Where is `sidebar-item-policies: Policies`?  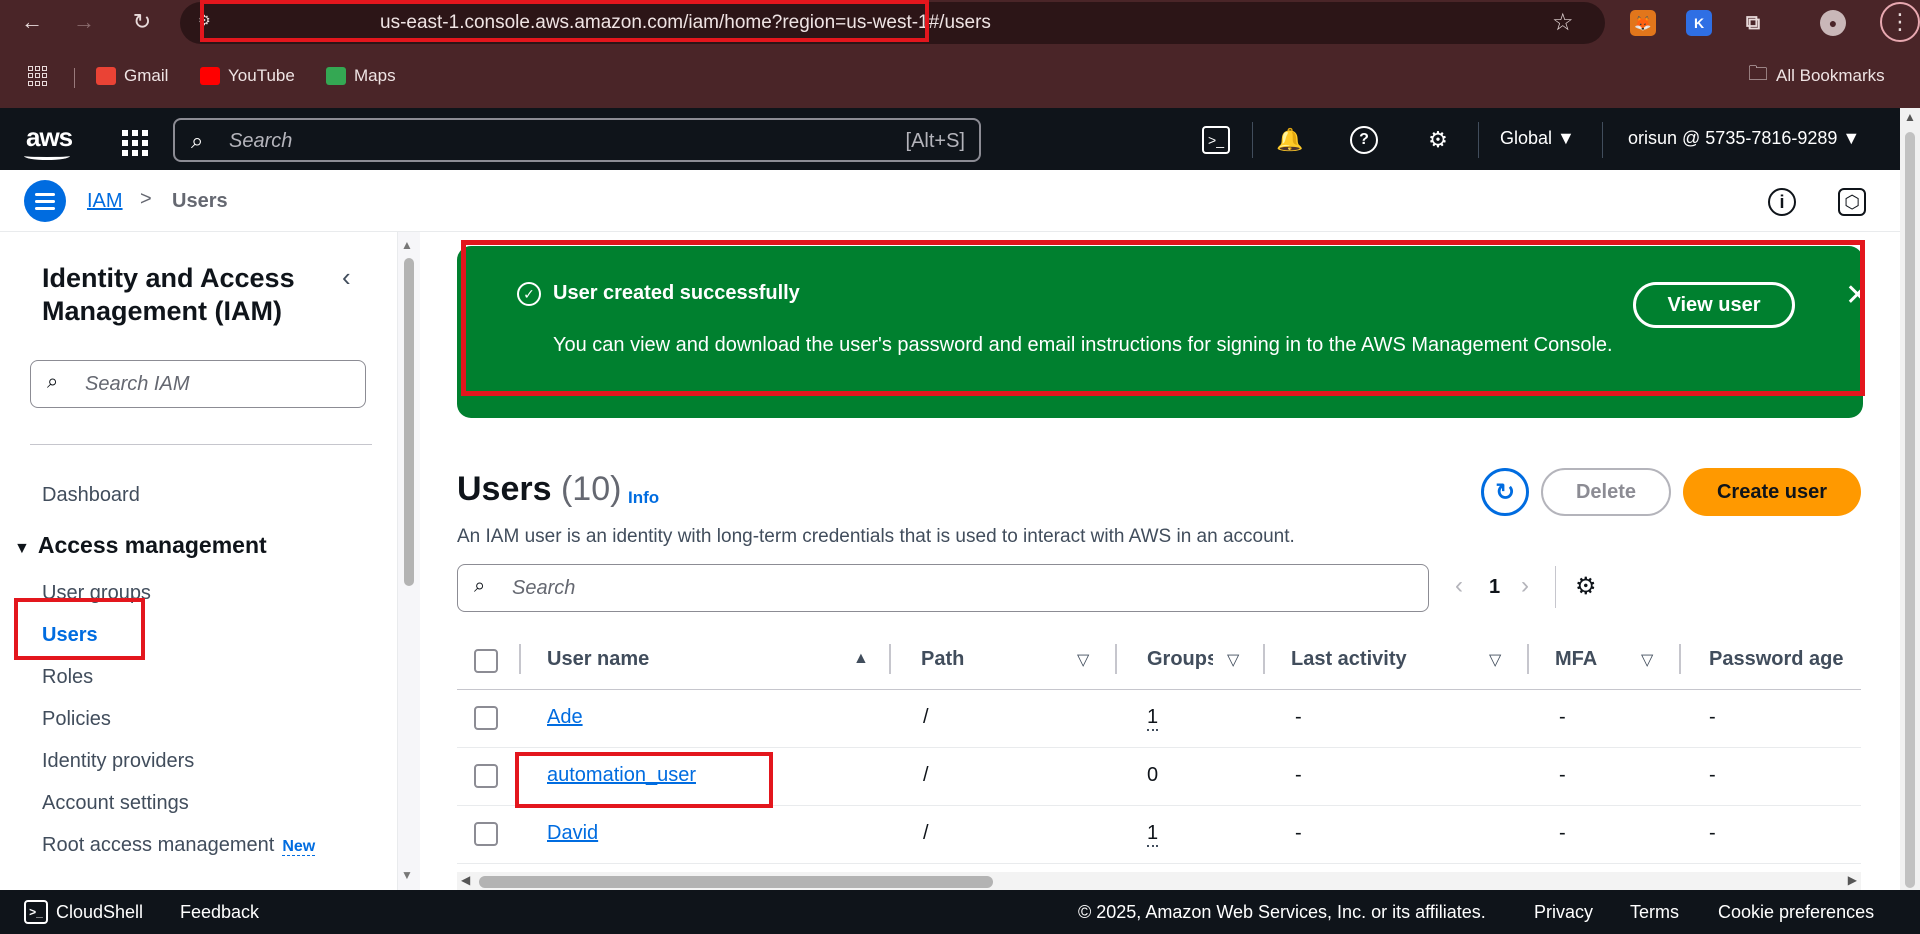
sidebar-item-policies: Policies is located at coordinates (76, 719).